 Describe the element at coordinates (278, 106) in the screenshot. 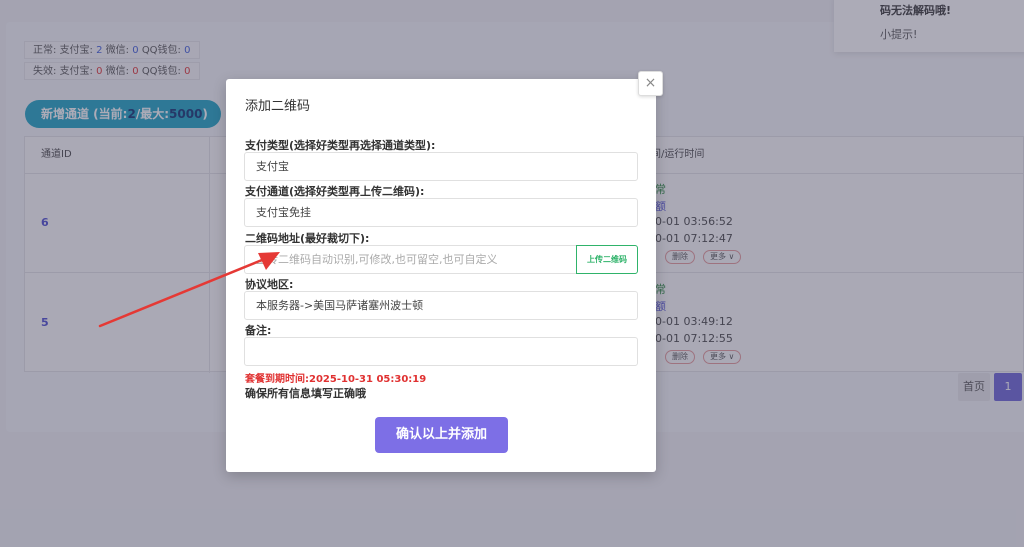

I see `modal-title: 添加二维码` at that location.